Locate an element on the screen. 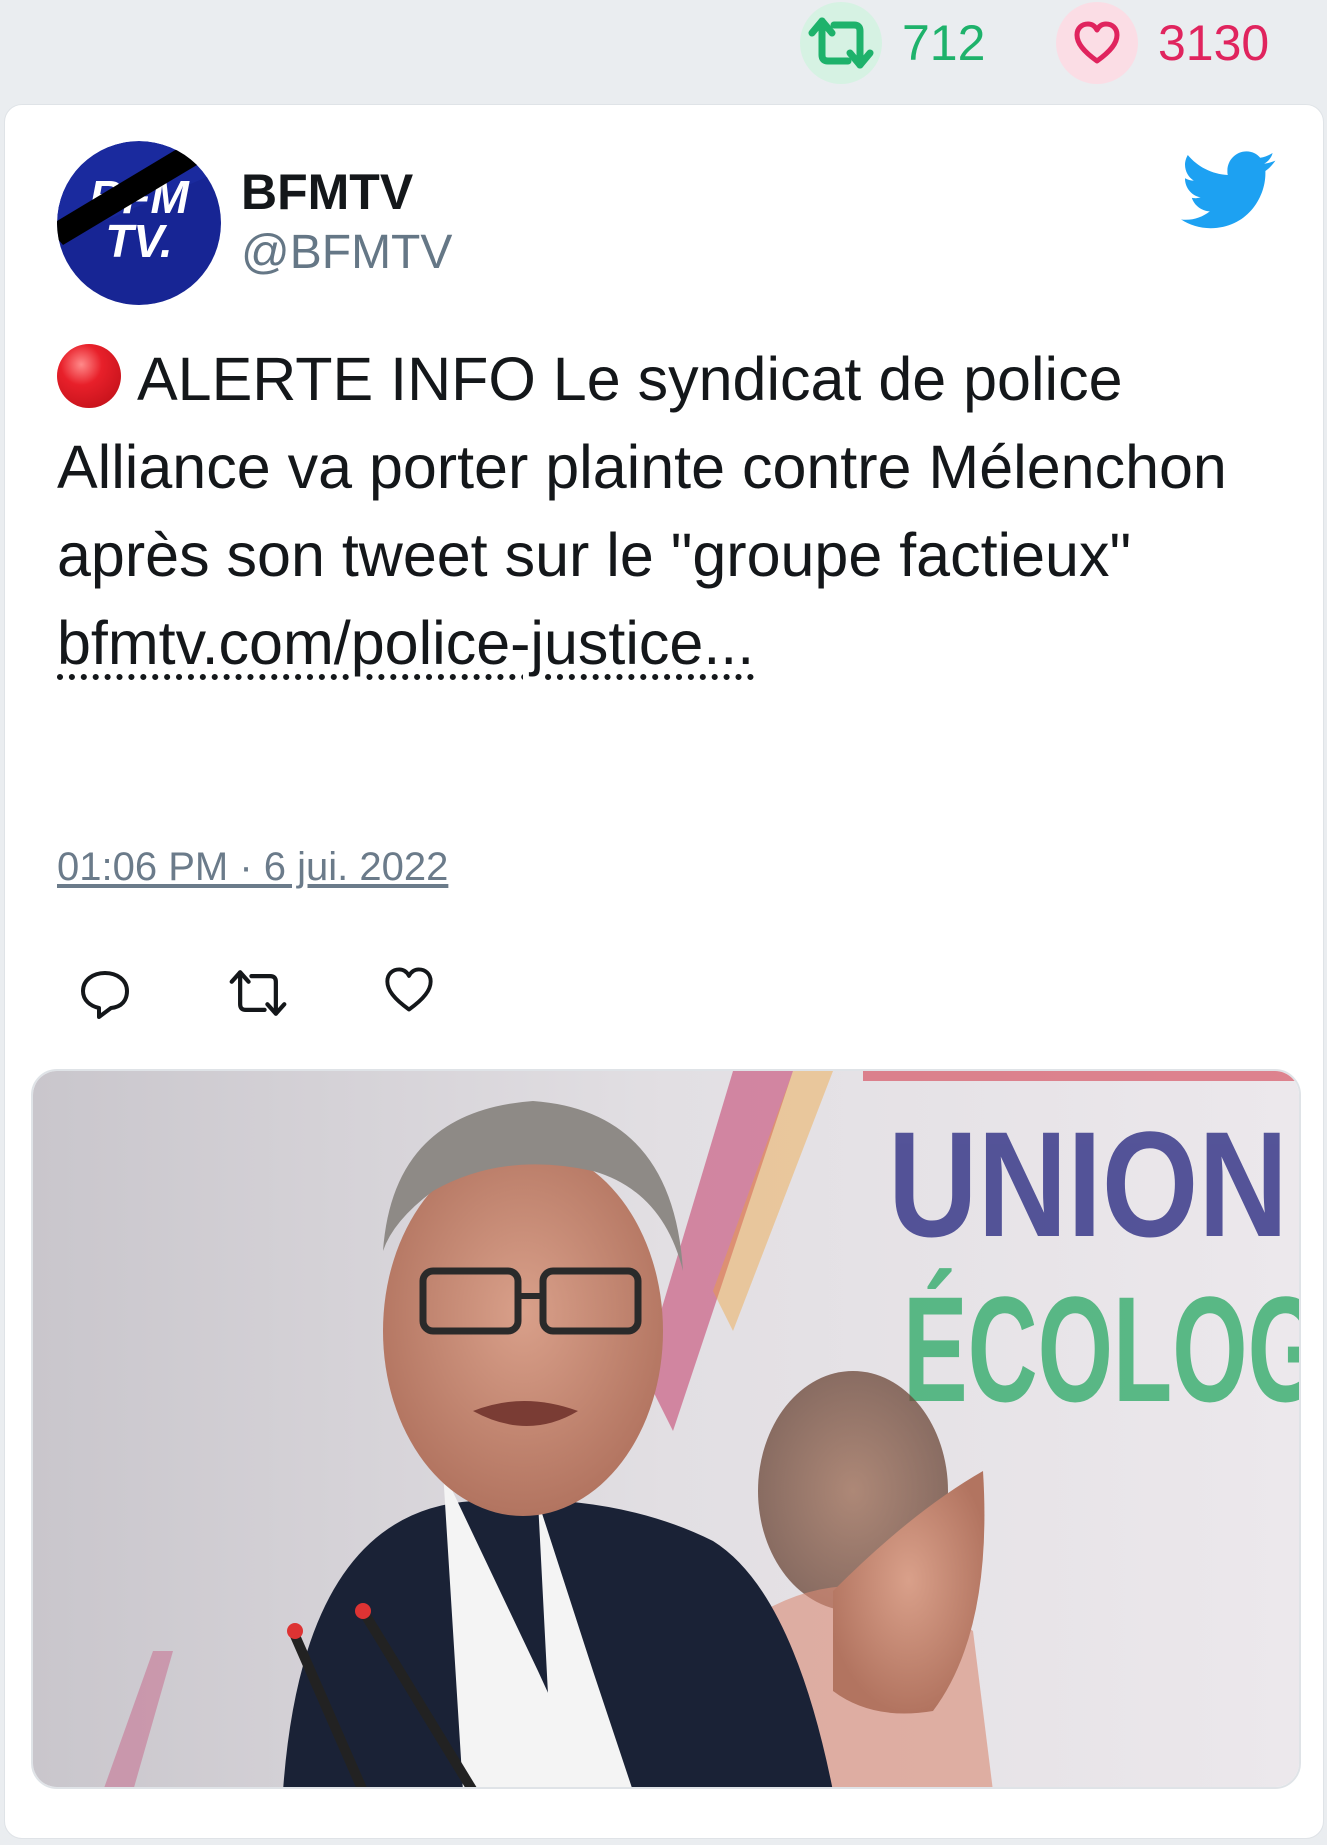 Image resolution: width=1327 pixels, height=1845 pixels. retweet-count: 712 is located at coordinates (944, 43).